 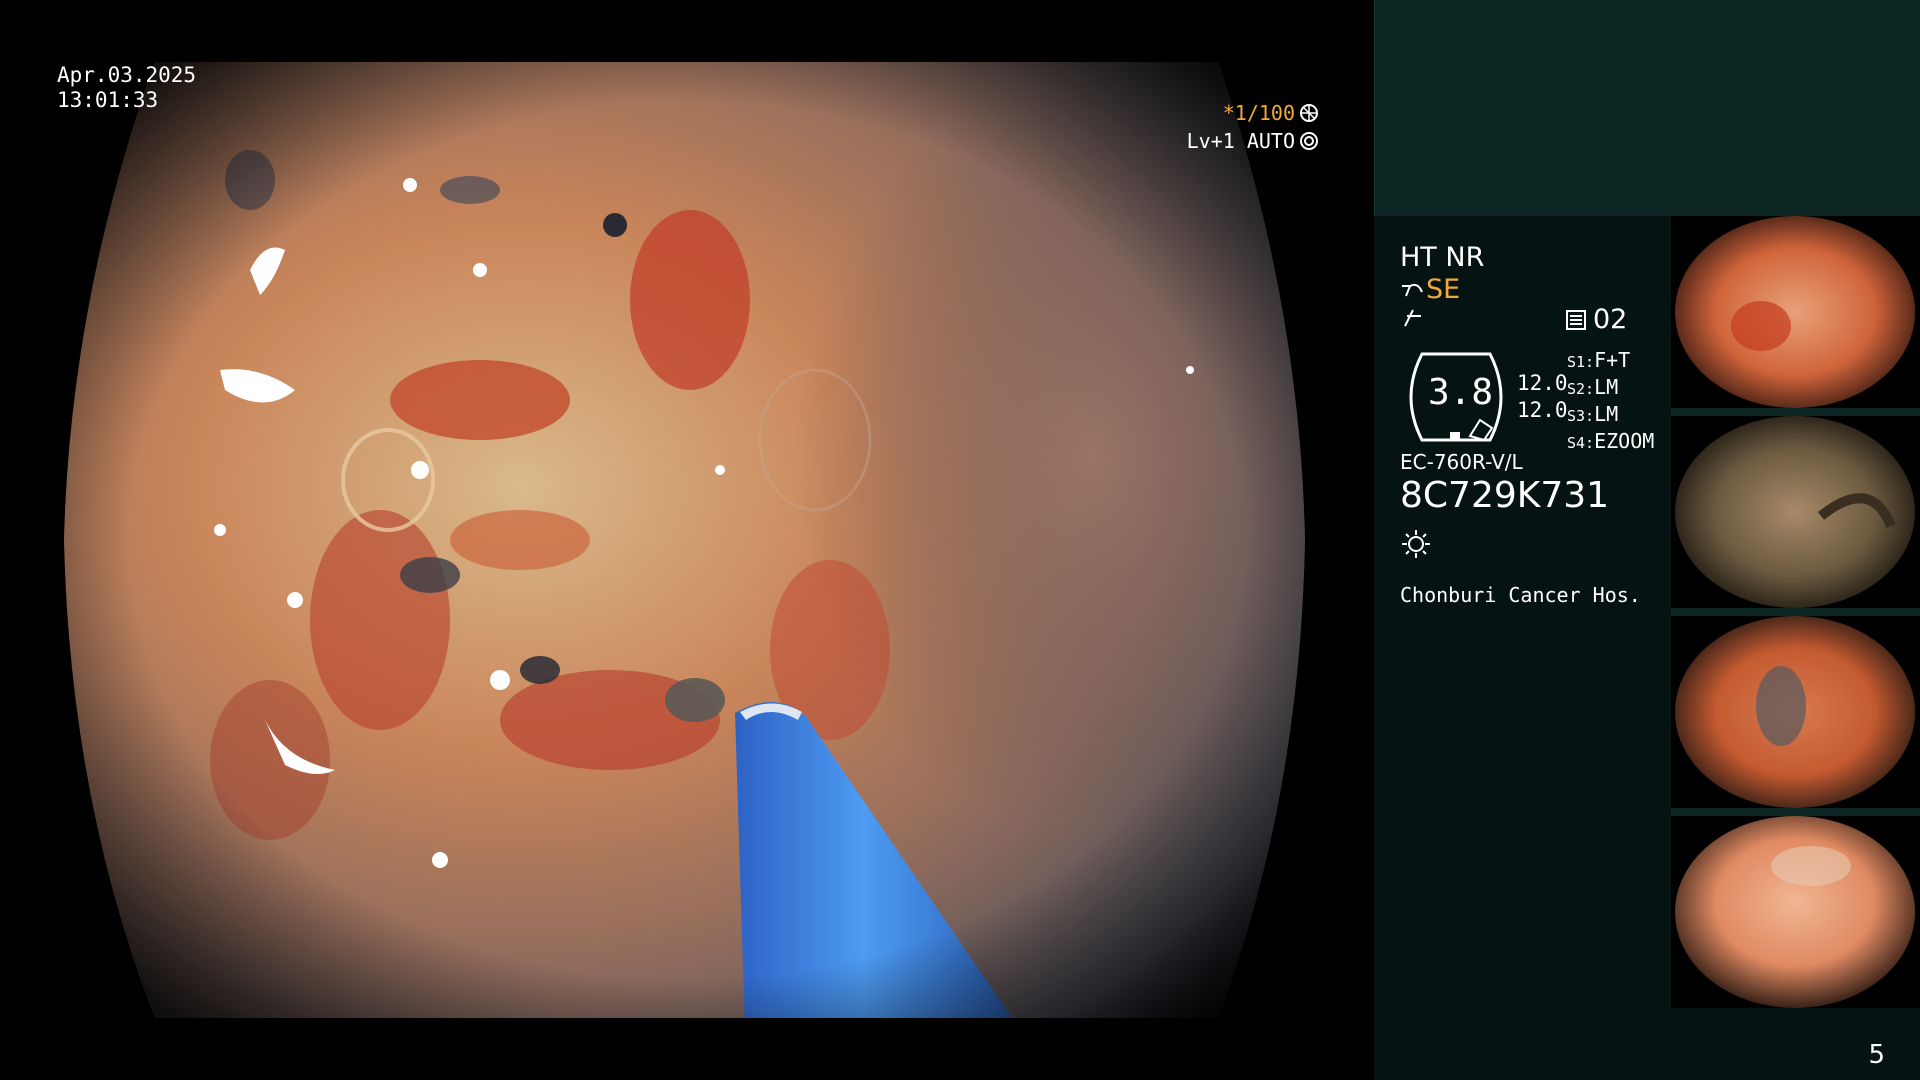 What do you see at coordinates (1599, 360) in the screenshot?
I see `switch-row: S1:F+T` at bounding box center [1599, 360].